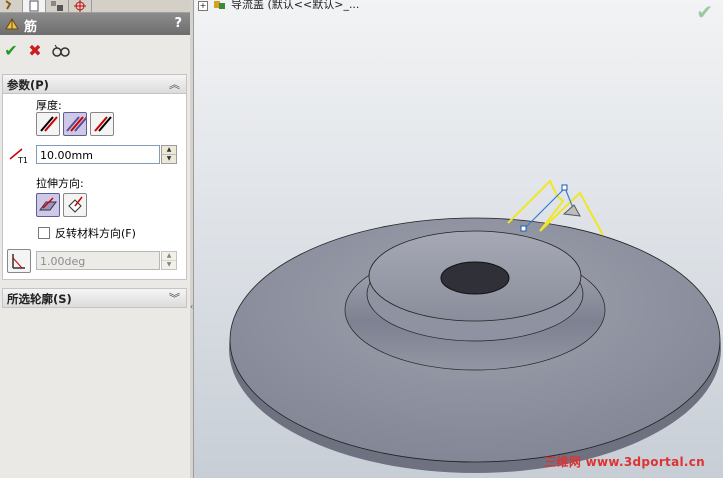  I want to click on dimxpert-icon, so click(80, 6).